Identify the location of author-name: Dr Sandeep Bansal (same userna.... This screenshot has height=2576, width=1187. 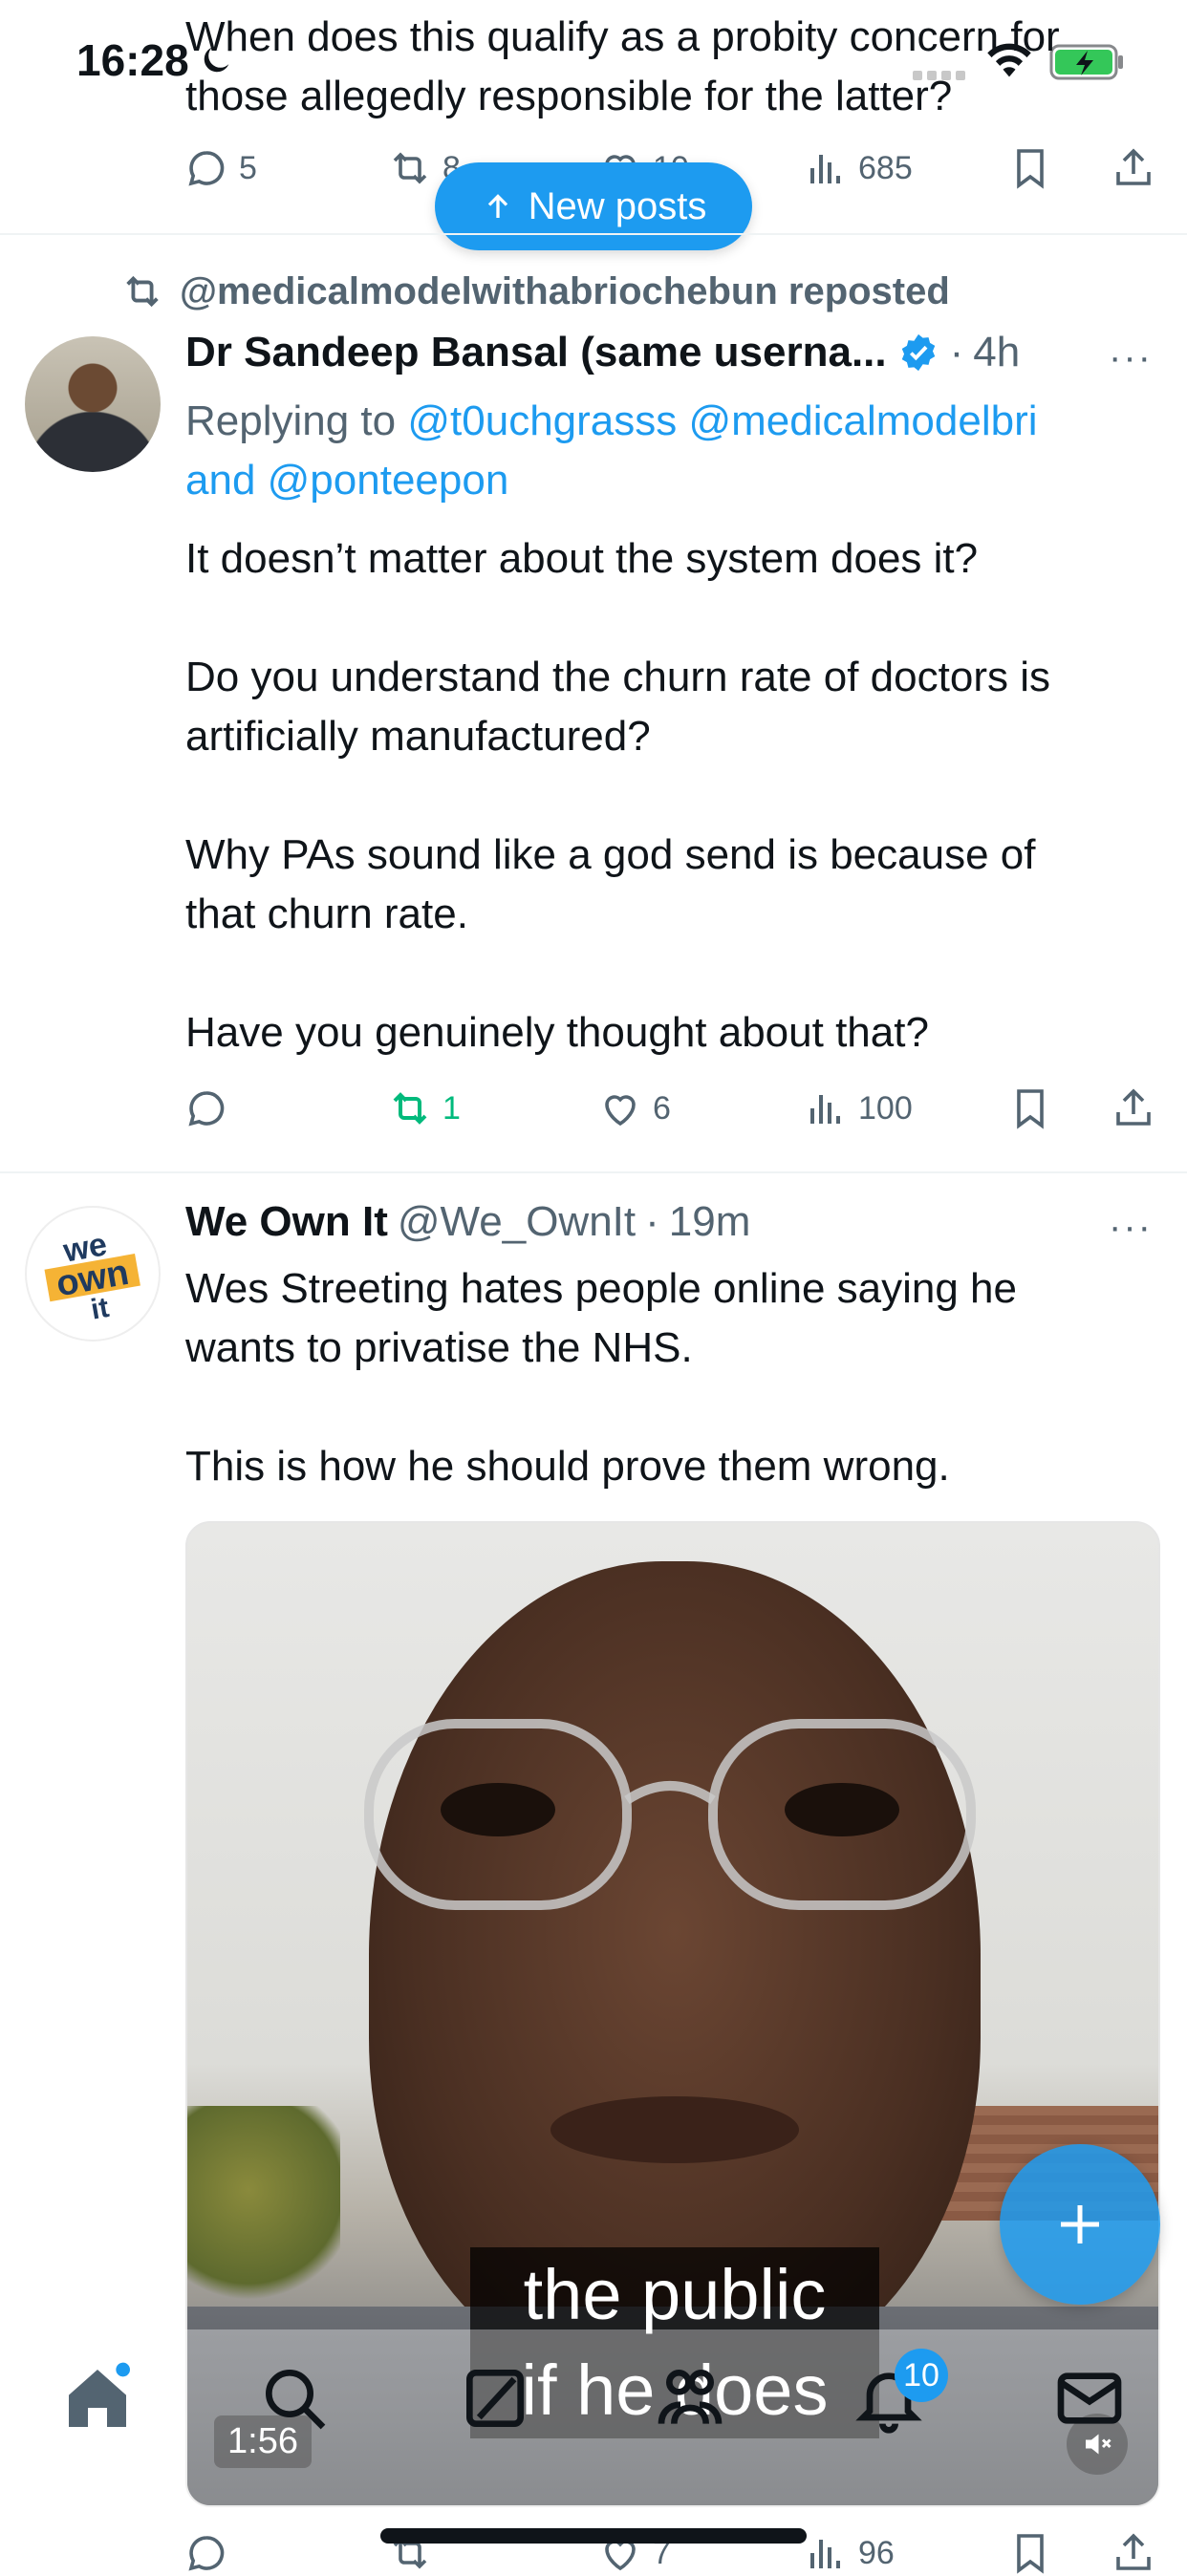
(536, 352).